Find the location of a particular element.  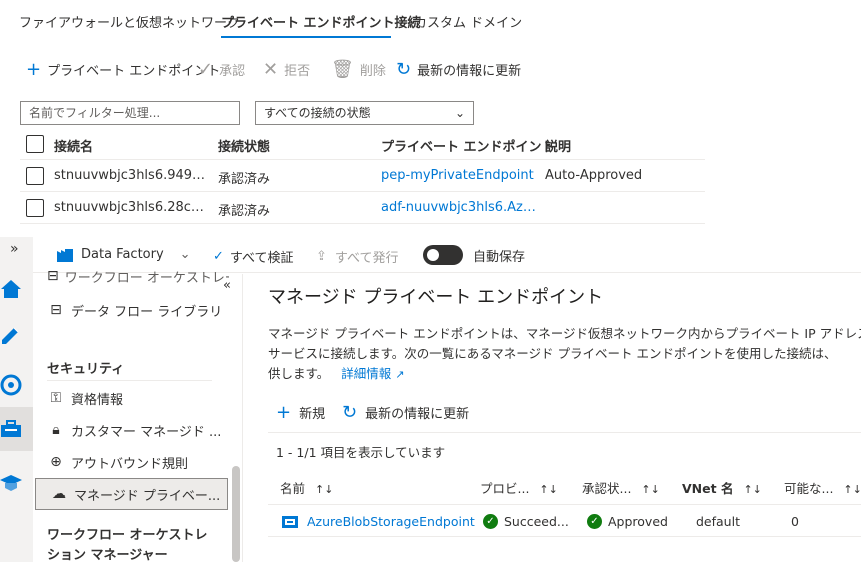

column-header-possible: 可能な... ↑↓ is located at coordinates (822, 487).